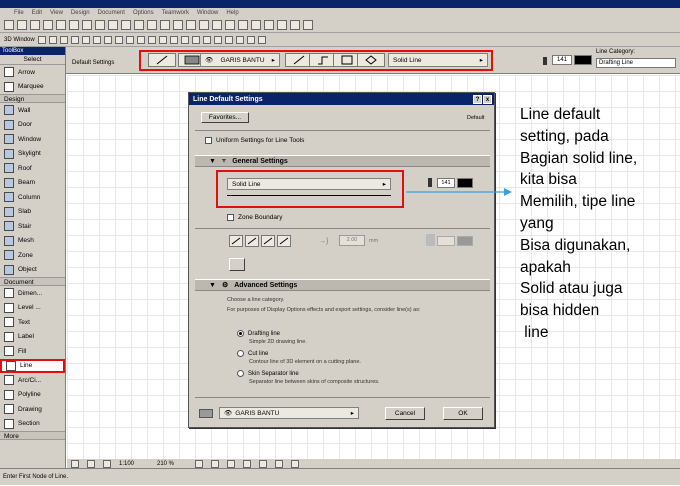  Describe the element at coordinates (32, 255) in the screenshot. I see `tool-zone: Zone` at that location.